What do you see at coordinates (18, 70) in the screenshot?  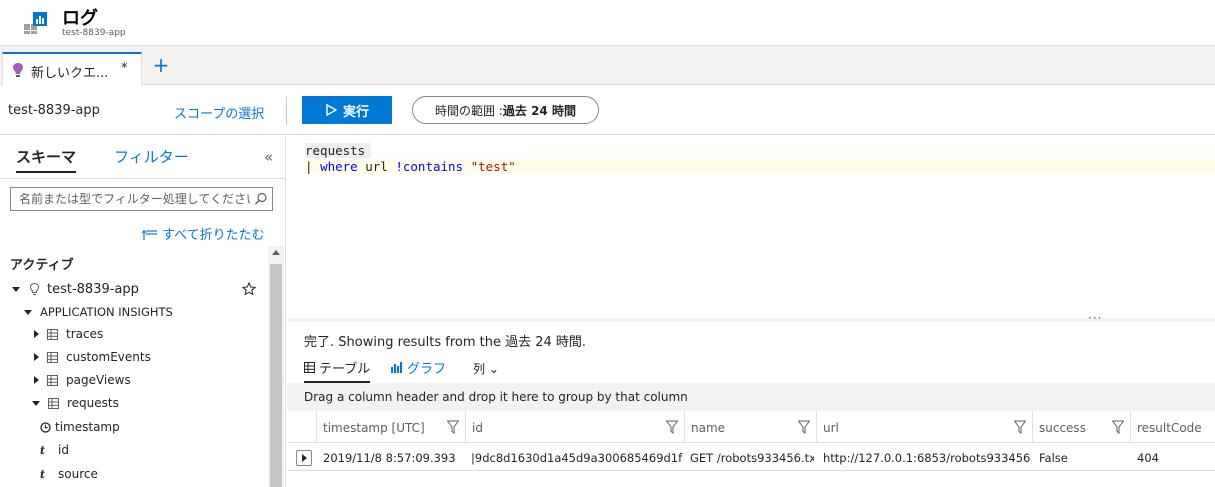 I see `lightbulb-icon` at bounding box center [18, 70].